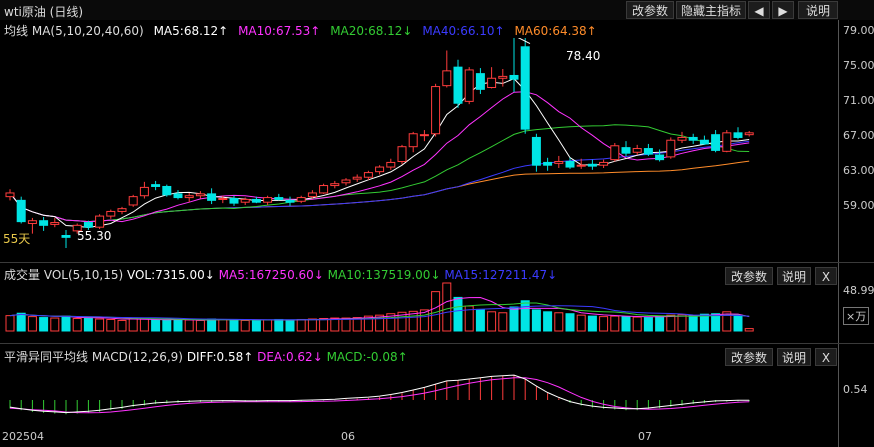 The width and height of the screenshot is (874, 447). What do you see at coordinates (16, 31) in the screenshot?
I see `ma-label: 均线` at bounding box center [16, 31].